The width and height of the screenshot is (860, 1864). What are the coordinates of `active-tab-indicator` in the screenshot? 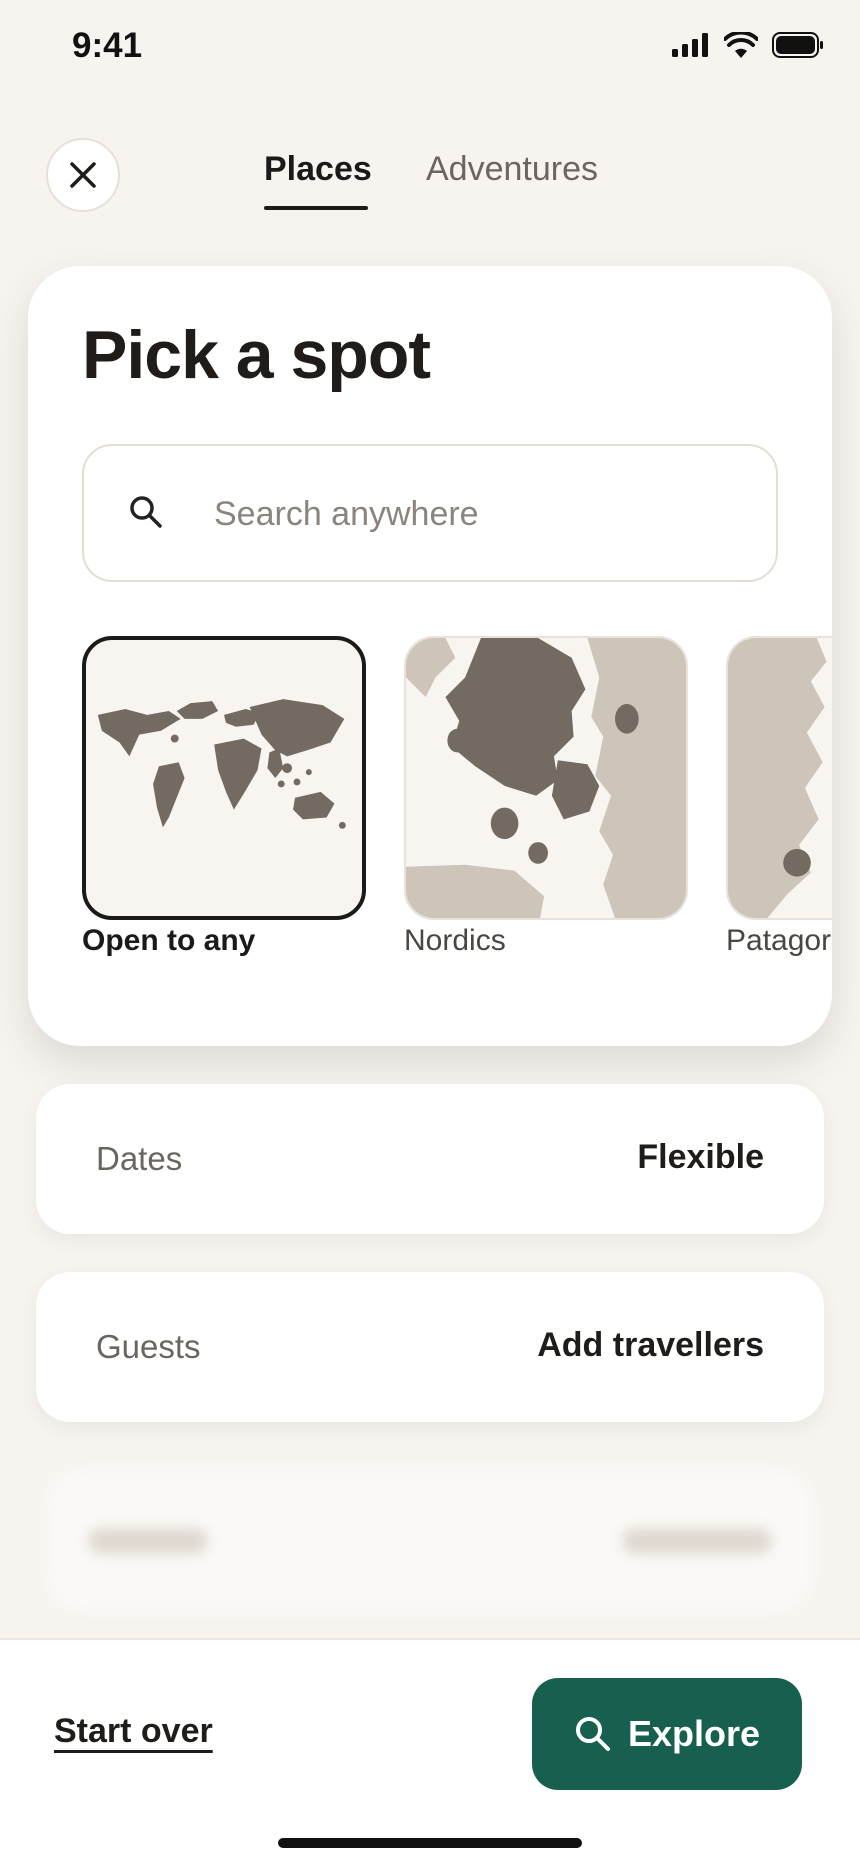 It's located at (316, 208).